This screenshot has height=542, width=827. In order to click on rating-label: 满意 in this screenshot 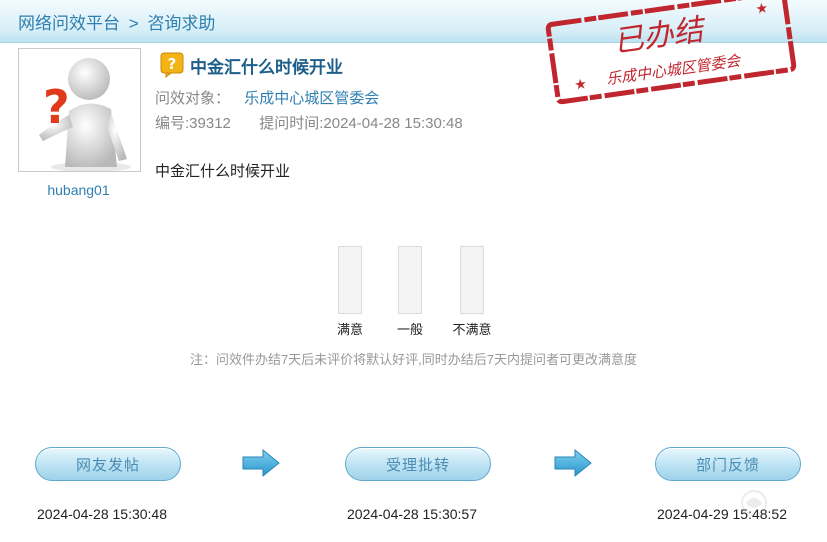, I will do `click(349, 329)`.